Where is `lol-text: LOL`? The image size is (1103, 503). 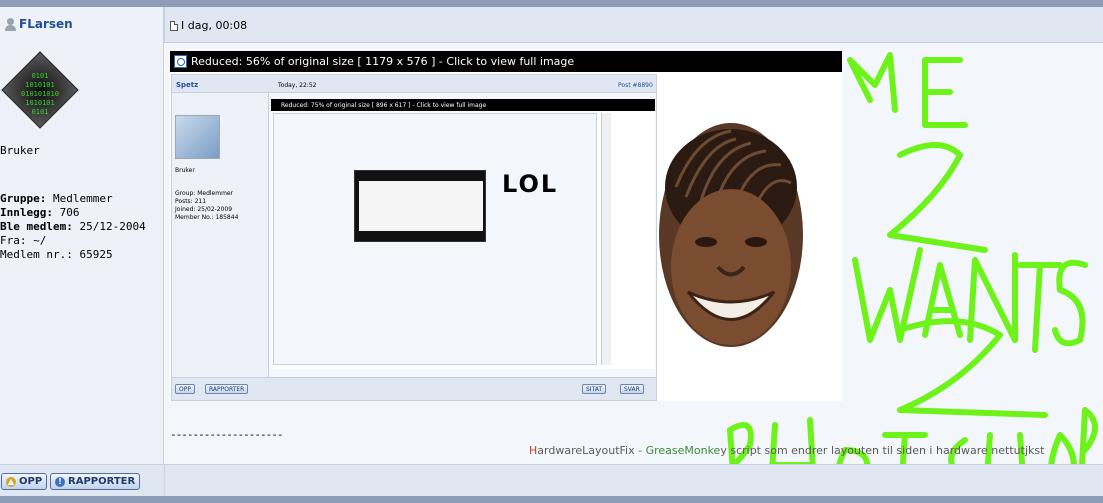
lol-text: LOL is located at coordinates (530, 184).